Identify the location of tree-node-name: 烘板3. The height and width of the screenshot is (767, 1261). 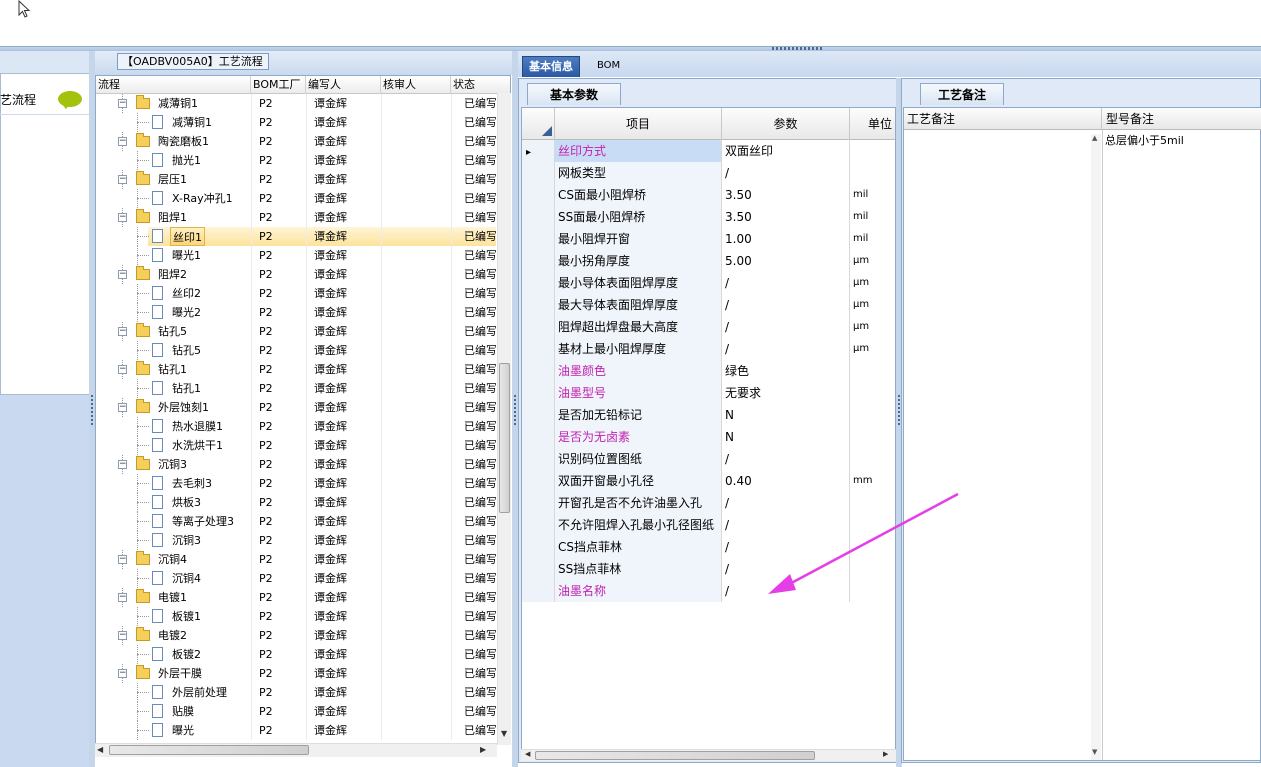
(186, 502).